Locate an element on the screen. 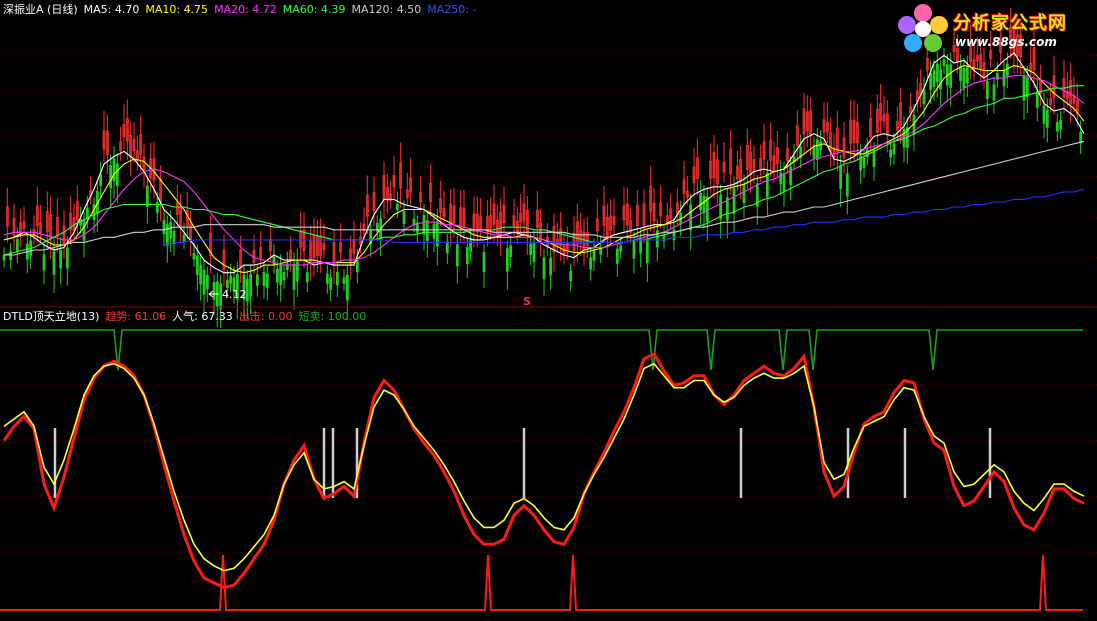  attack-label: 出击: 0.00 is located at coordinates (265, 316).